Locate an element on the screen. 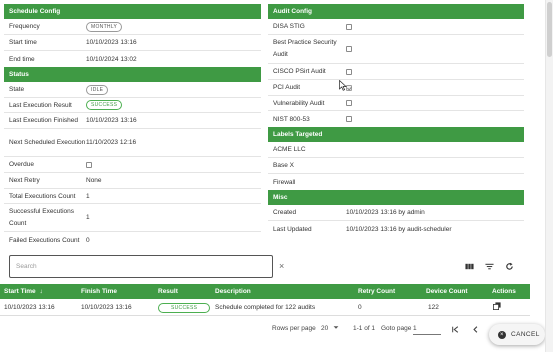 The width and height of the screenshot is (553, 352). audit-item-vulnerability: Vulnerability Audit is located at coordinates (396, 103).